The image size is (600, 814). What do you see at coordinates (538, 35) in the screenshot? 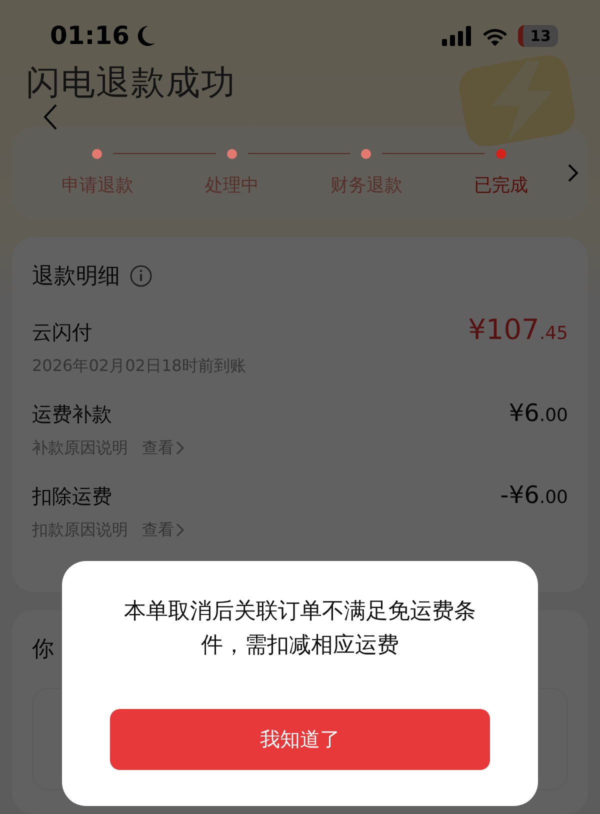
I see `battery-indicator: 13` at bounding box center [538, 35].